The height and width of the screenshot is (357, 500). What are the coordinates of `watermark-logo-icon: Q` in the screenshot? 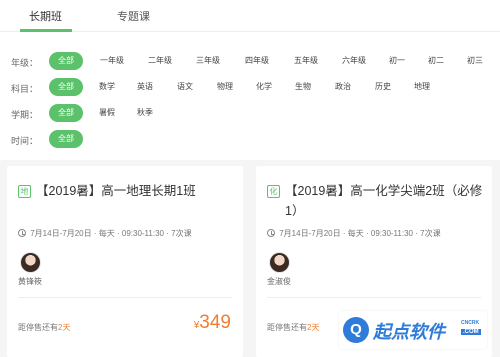 It's located at (356, 330).